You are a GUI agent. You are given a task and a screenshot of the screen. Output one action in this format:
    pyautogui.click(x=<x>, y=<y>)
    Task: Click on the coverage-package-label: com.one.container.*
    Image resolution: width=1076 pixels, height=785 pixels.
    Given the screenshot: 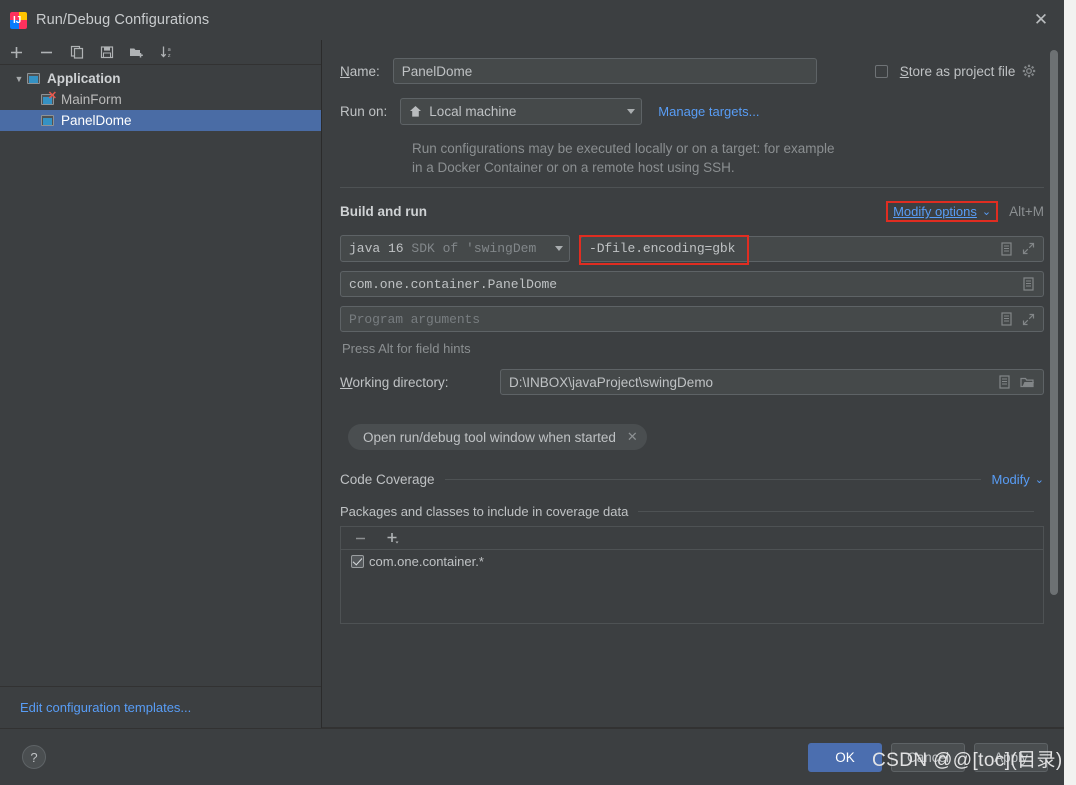 What is the action you would take?
    pyautogui.click(x=426, y=561)
    